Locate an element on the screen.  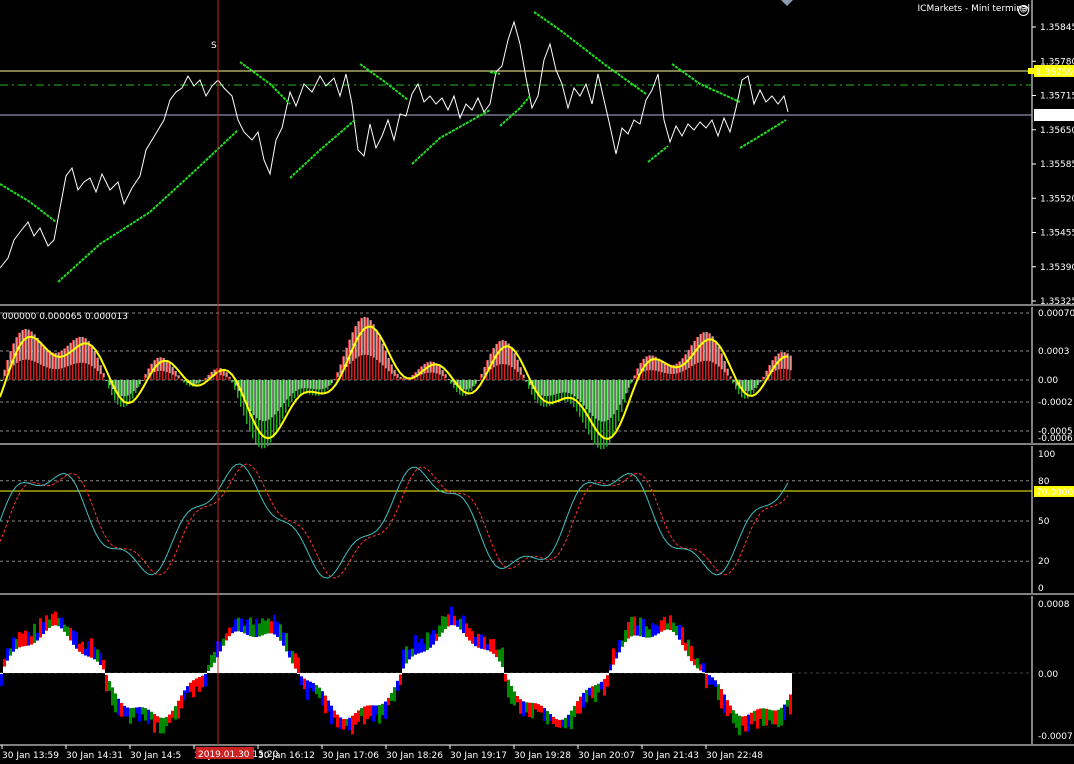
time-tick-label: 30 Jan 14:31 is located at coordinates (94, 756).